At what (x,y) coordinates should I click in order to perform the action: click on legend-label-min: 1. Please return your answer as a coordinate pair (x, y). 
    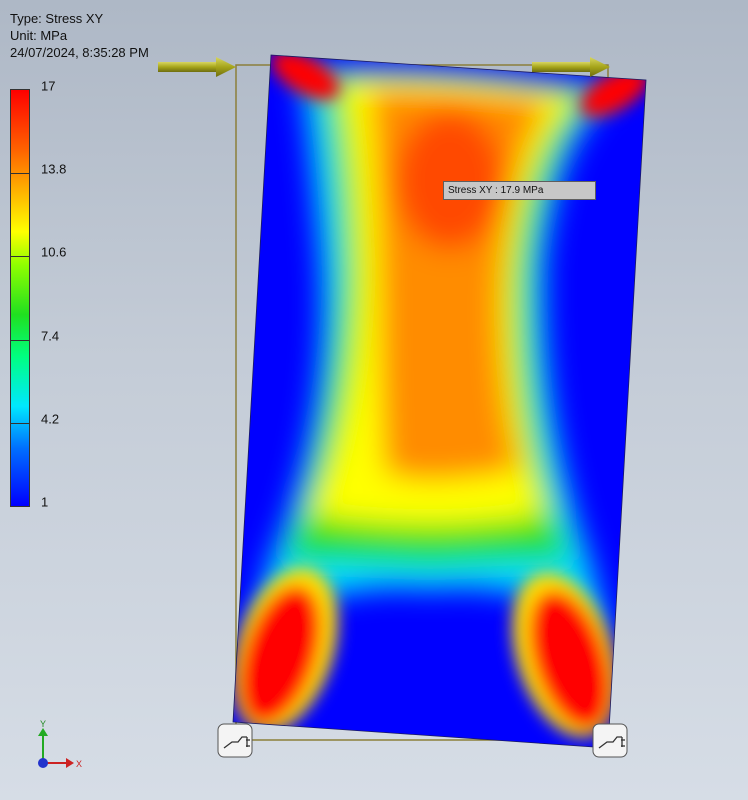
    Looking at the image, I should click on (45, 502).